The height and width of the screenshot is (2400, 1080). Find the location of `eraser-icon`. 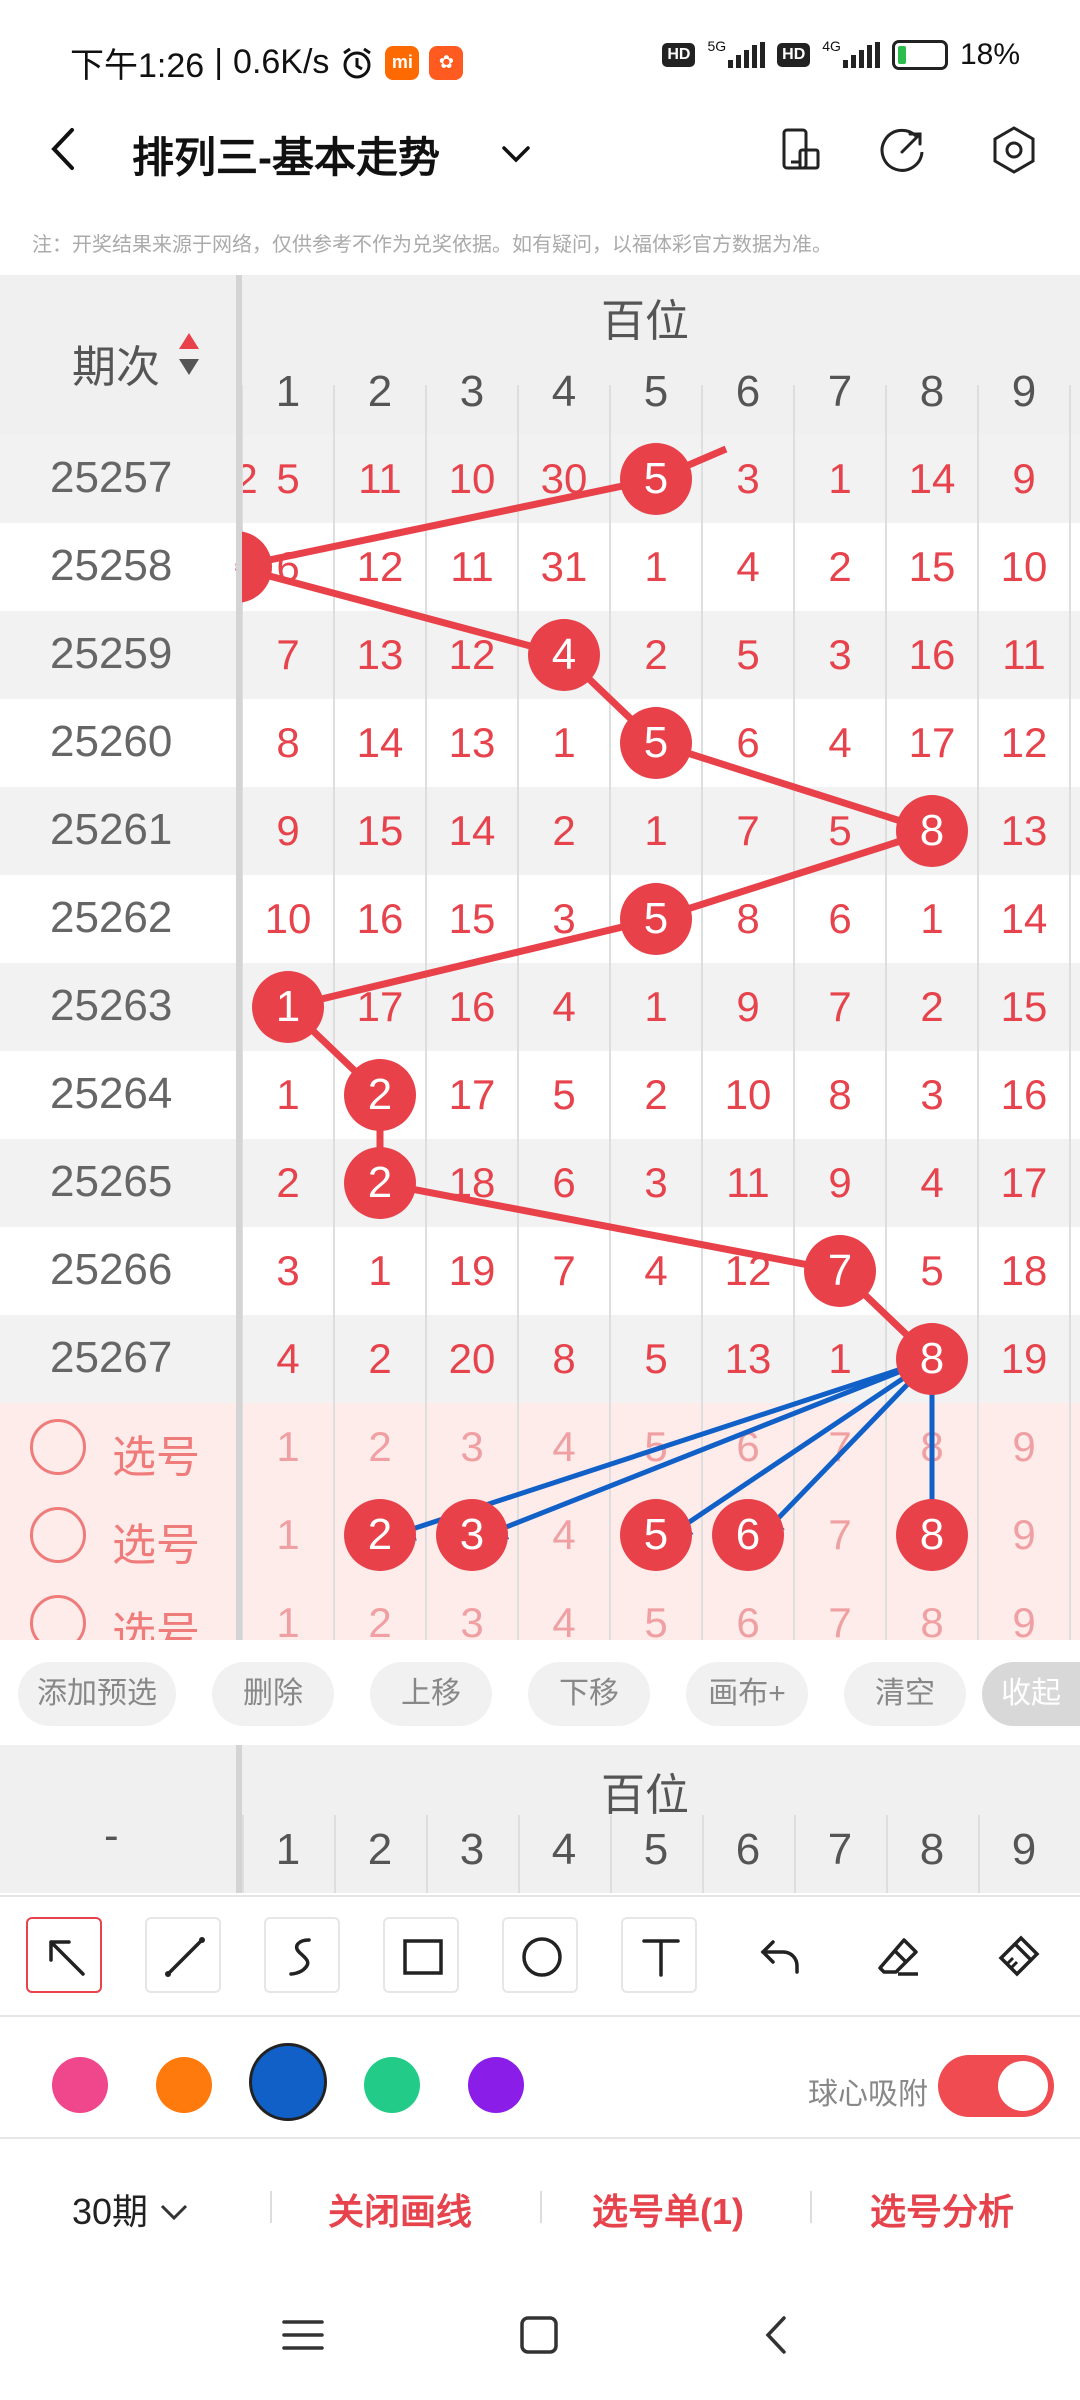

eraser-icon is located at coordinates (897, 1955).